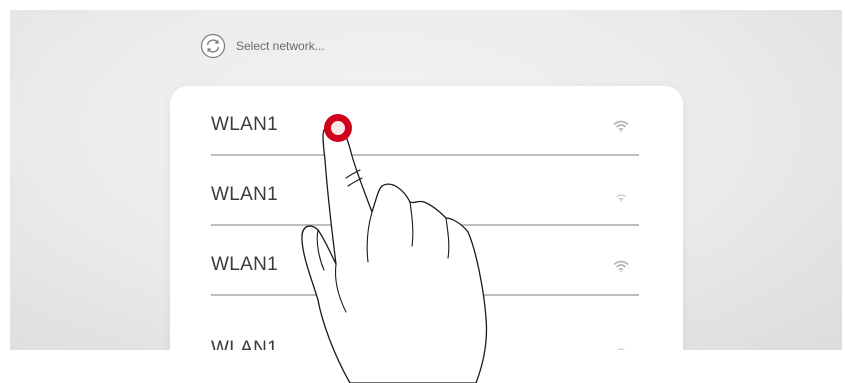  Describe the element at coordinates (425, 126) in the screenshot. I see `network-item-1: WLAN1` at that location.